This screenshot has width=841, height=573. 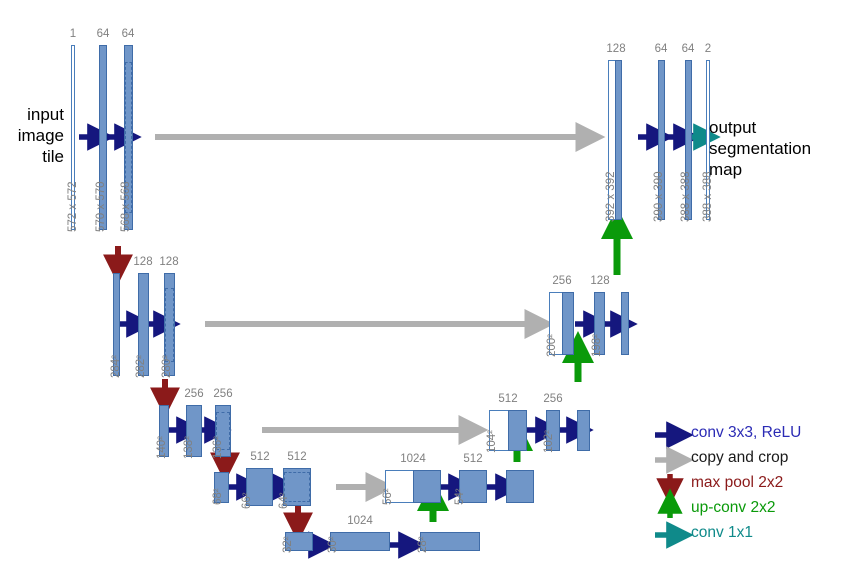 What do you see at coordinates (661, 49) in the screenshot?
I see `chlabel-l1-d2: 64` at bounding box center [661, 49].